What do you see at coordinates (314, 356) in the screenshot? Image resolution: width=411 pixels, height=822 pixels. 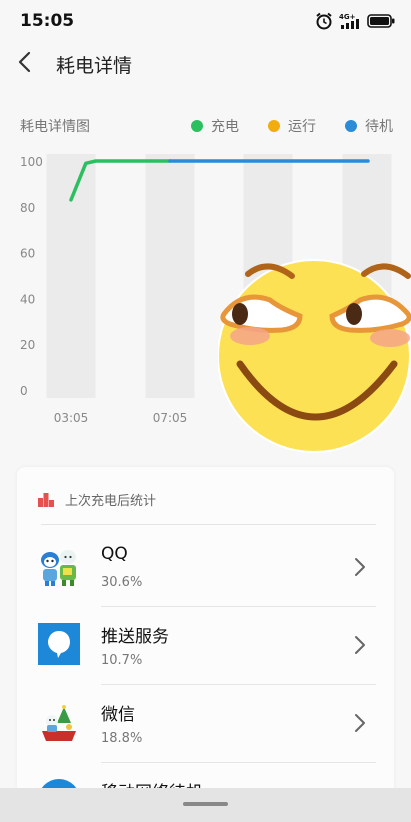 I see `smiling-emoji-sticker` at bounding box center [314, 356].